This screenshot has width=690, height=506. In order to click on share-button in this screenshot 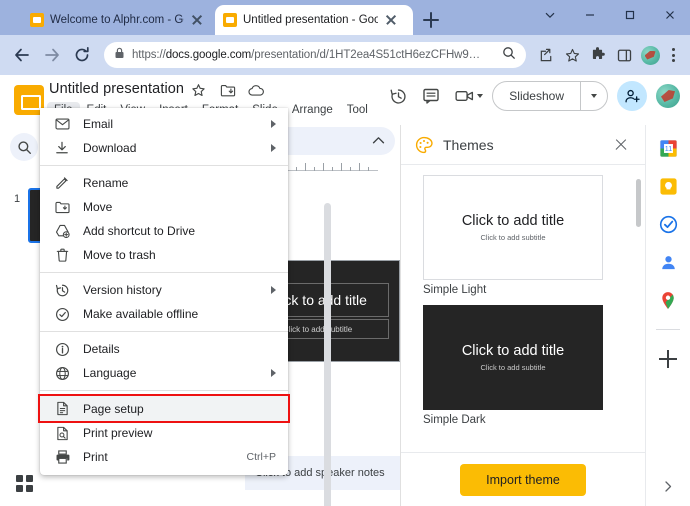, I will do `click(632, 96)`.